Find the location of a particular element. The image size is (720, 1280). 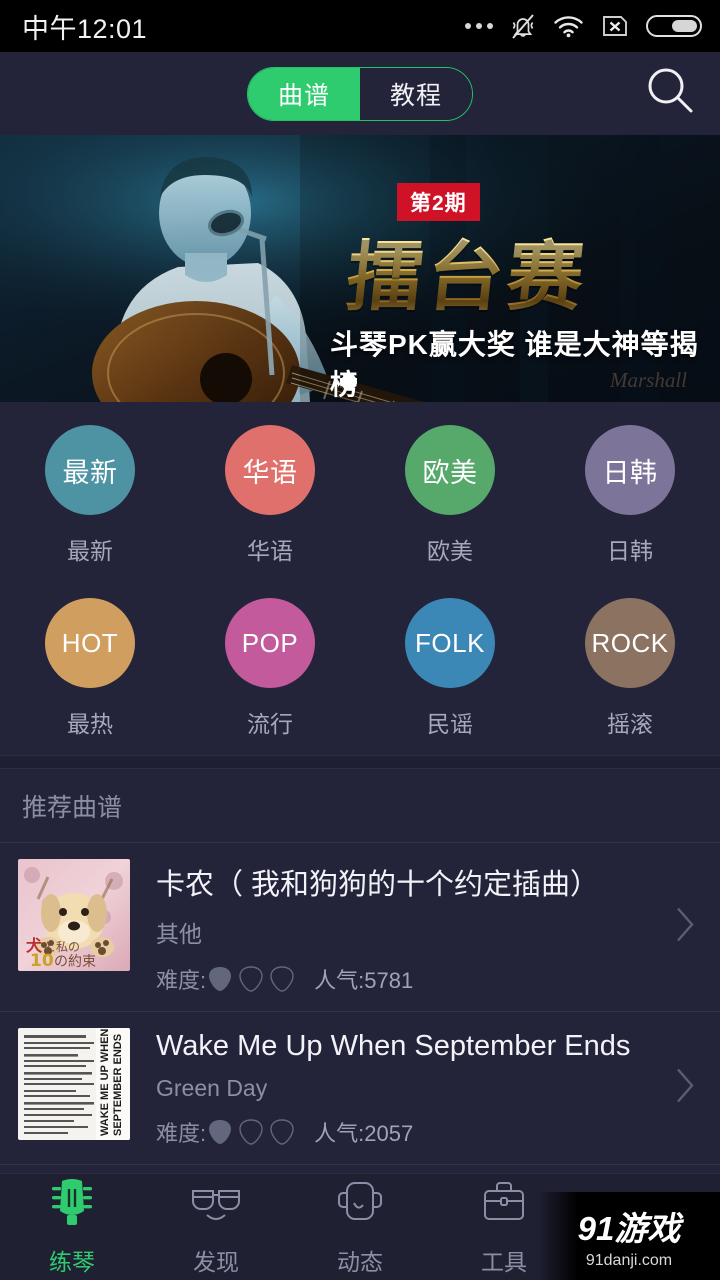

category-circle: 日韩 is located at coordinates (630, 470).